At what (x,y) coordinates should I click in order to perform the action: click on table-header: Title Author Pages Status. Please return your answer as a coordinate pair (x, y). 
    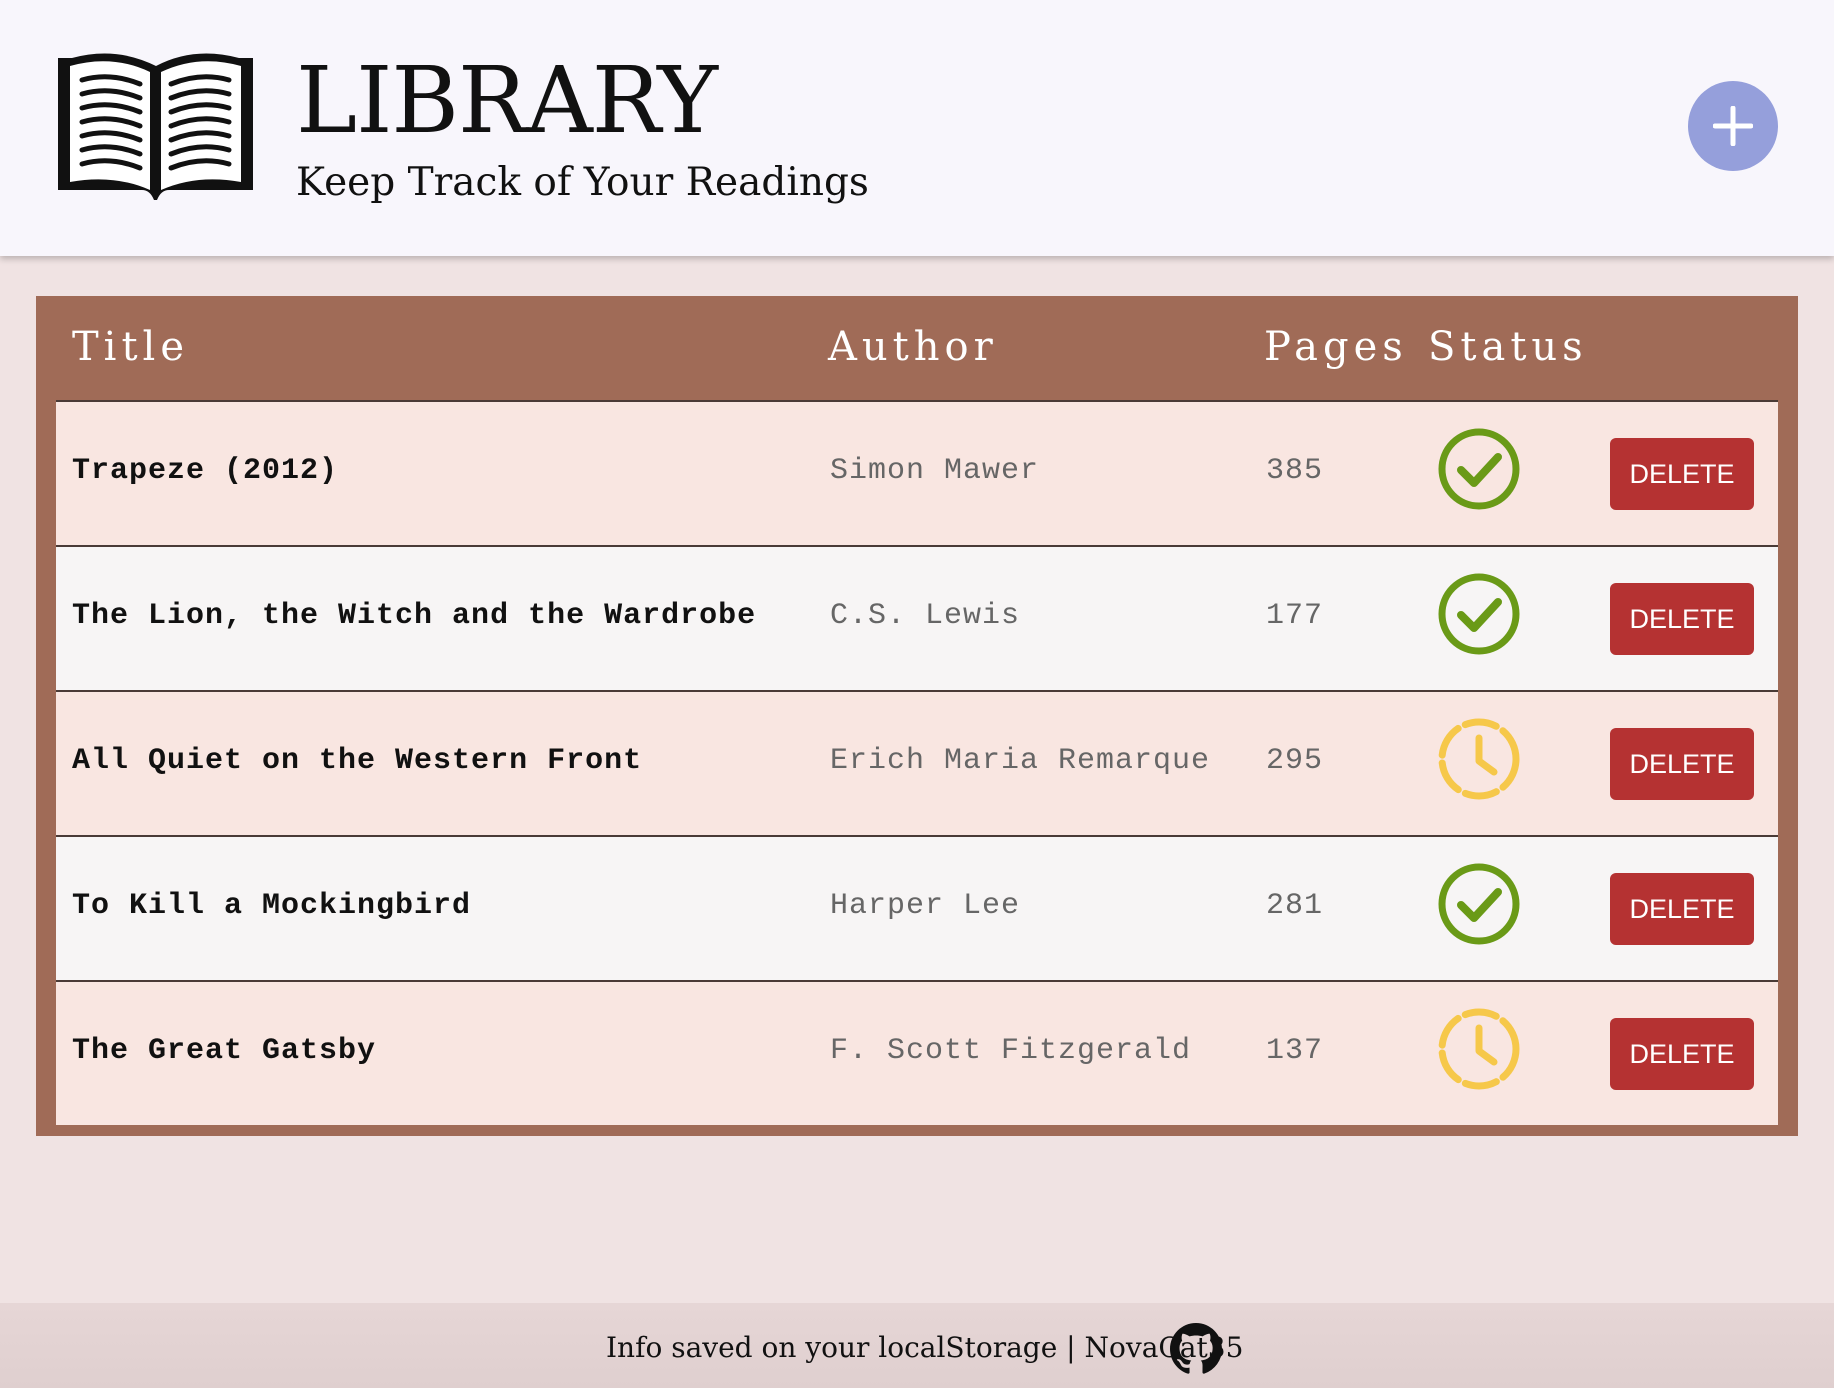
    Looking at the image, I should click on (917, 348).